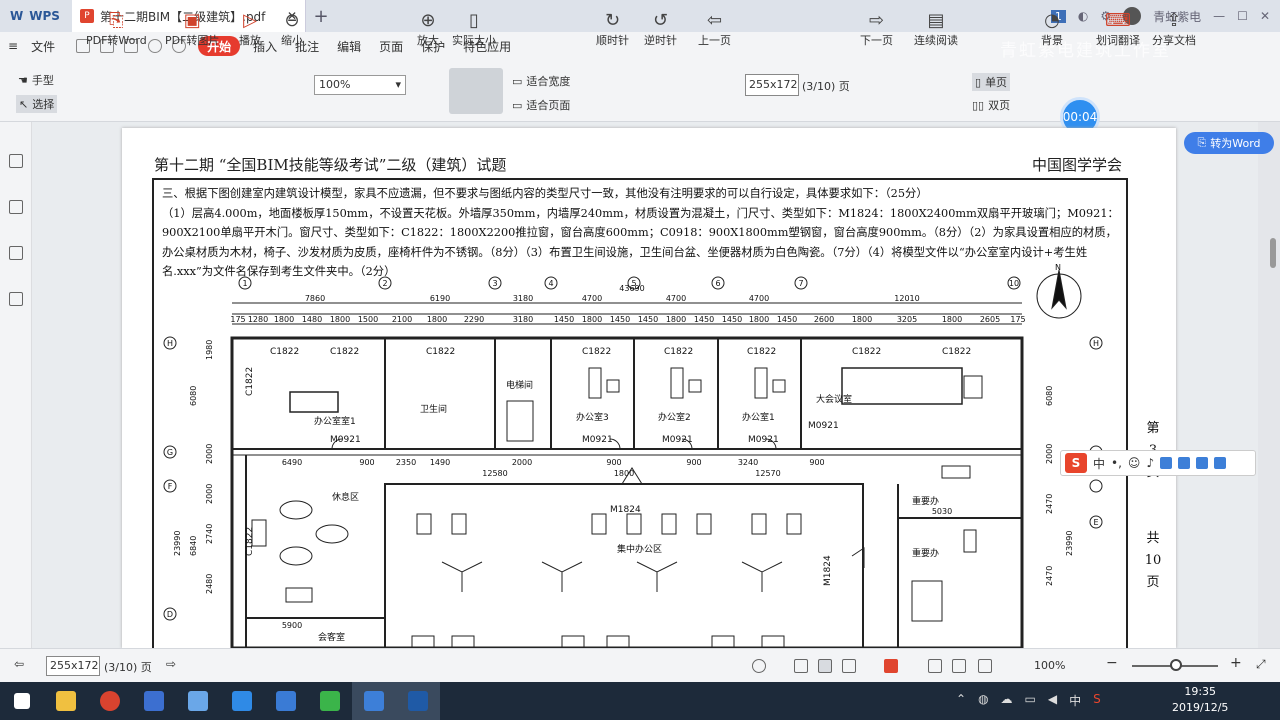 The height and width of the screenshot is (720, 1280). I want to click on close-window-icon: ✕, so click(1265, 16).